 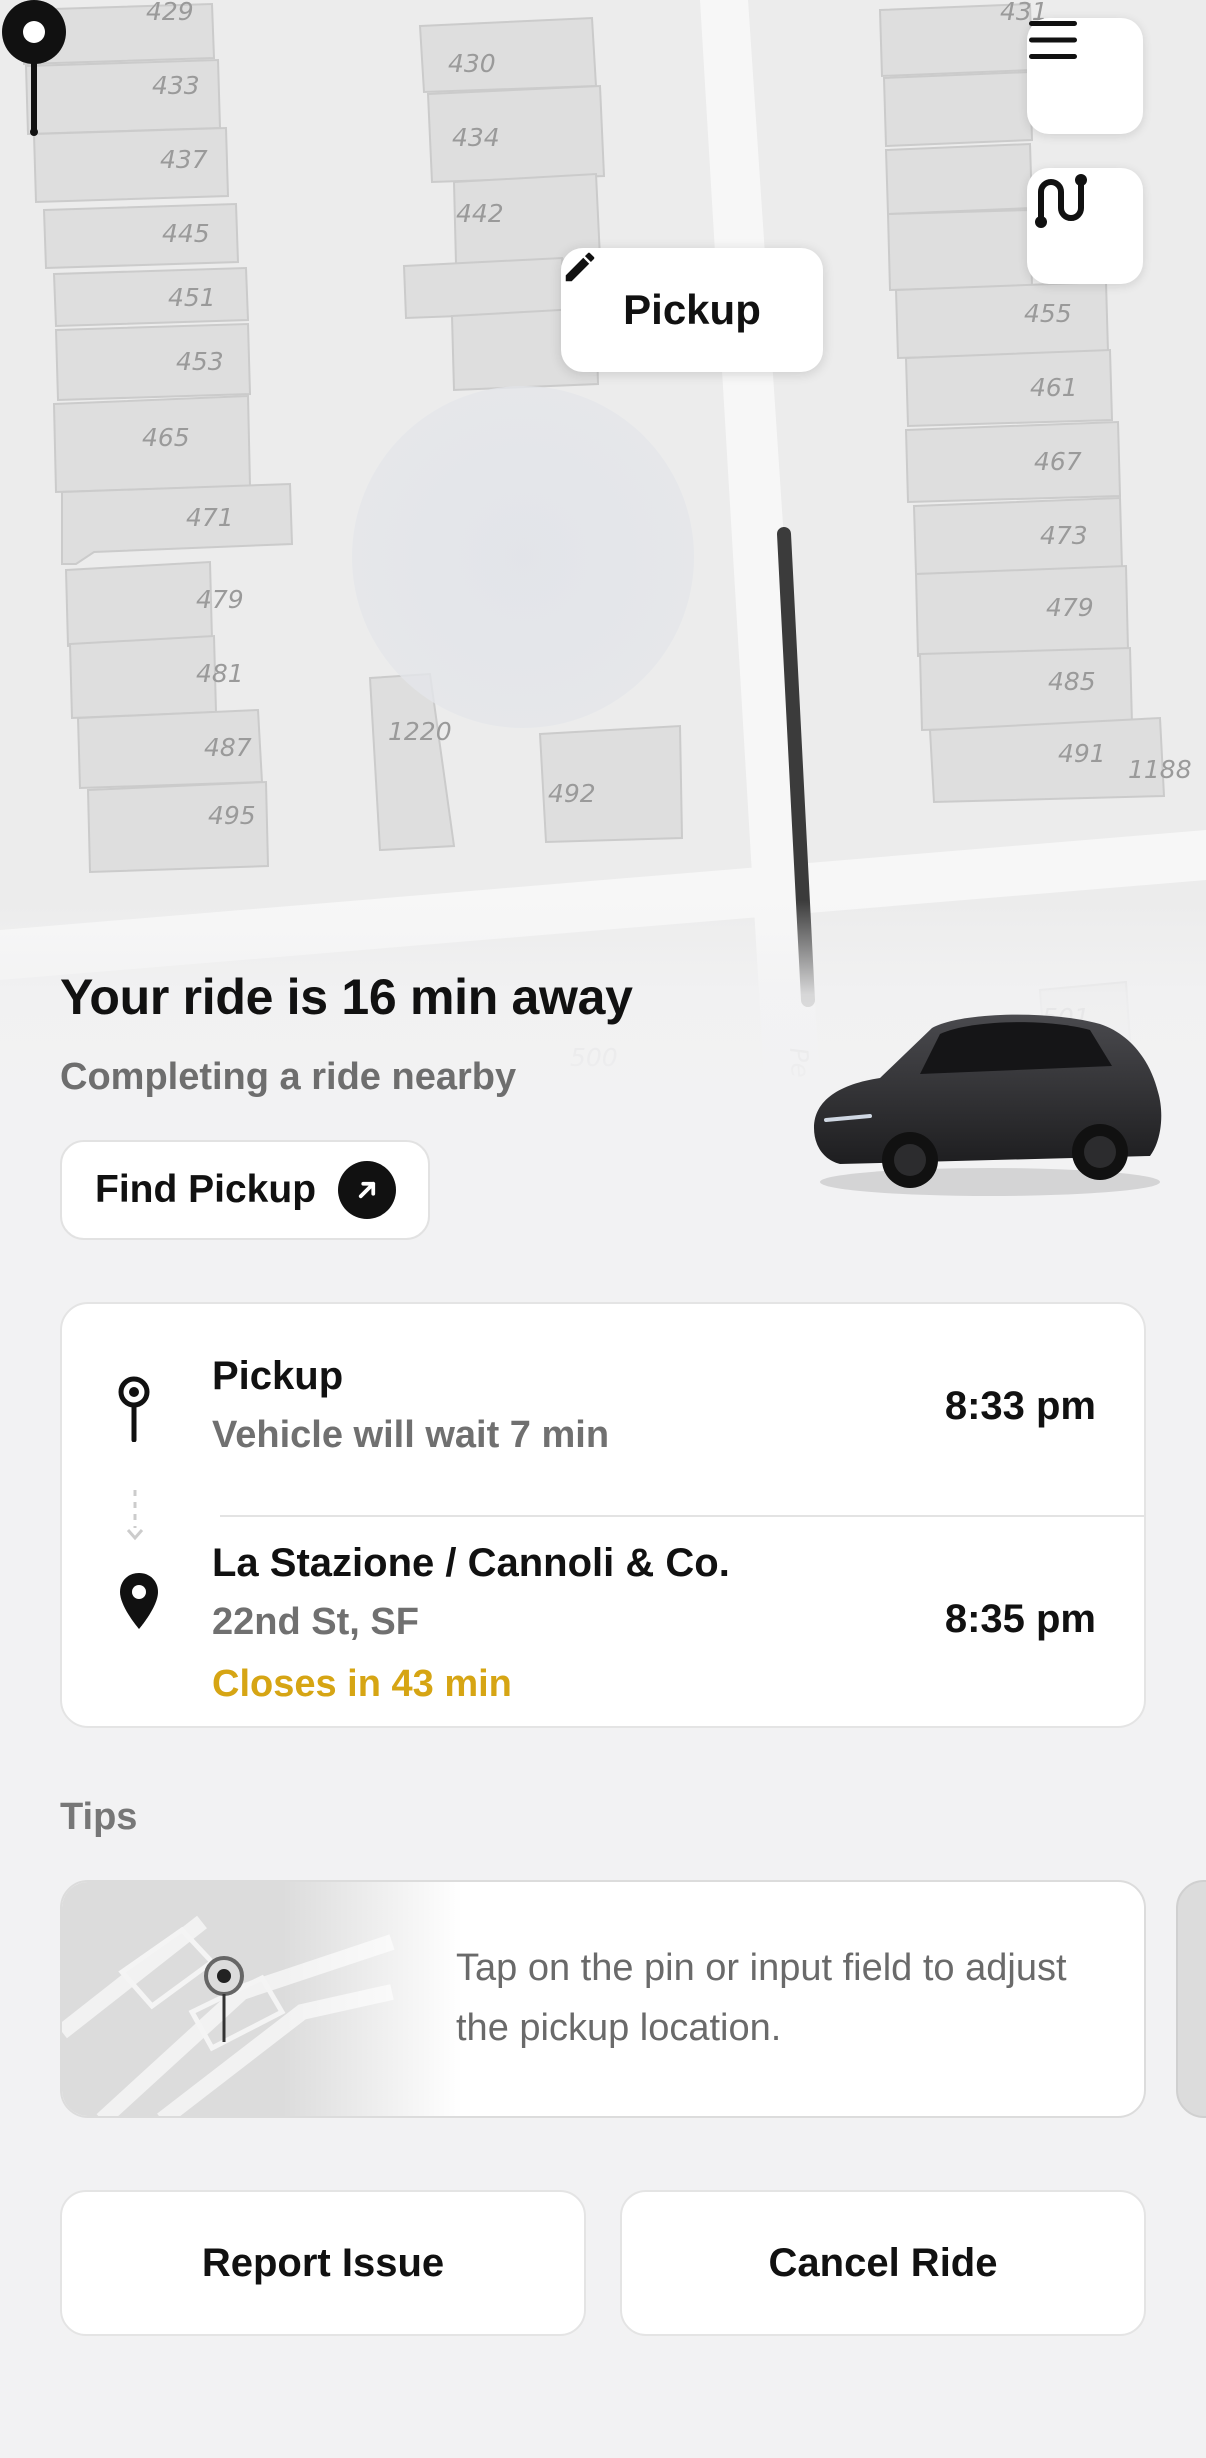 I want to click on svg-text: 485, so click(x=1072, y=681).